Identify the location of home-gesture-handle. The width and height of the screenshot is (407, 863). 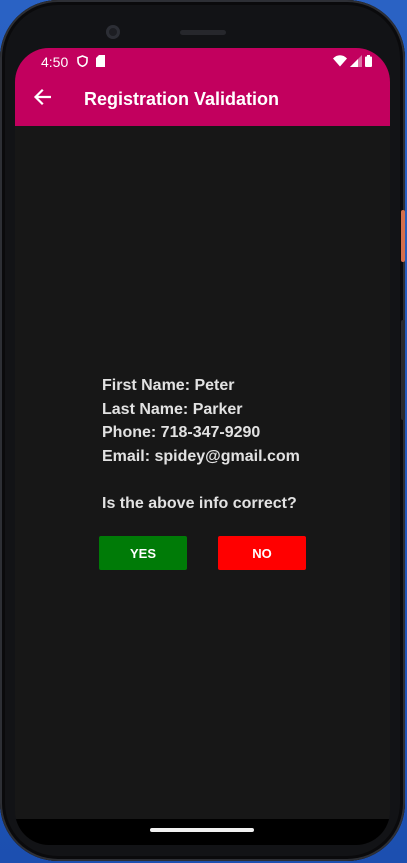
(202, 830).